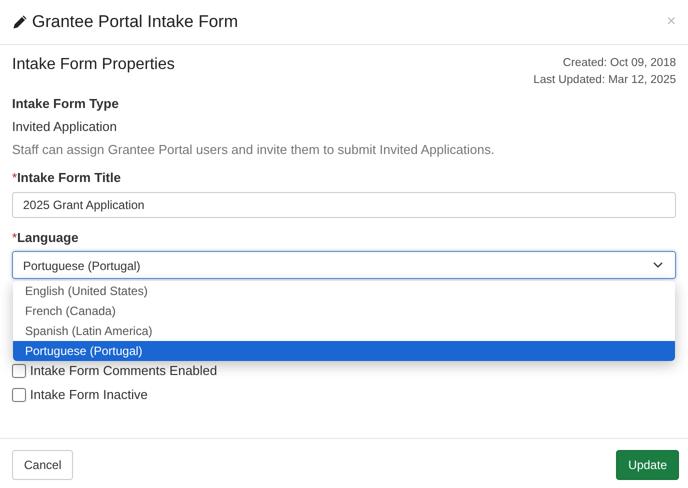 This screenshot has width=688, height=488. Describe the element at coordinates (65, 127) in the screenshot. I see `field-value: Invited Application` at that location.